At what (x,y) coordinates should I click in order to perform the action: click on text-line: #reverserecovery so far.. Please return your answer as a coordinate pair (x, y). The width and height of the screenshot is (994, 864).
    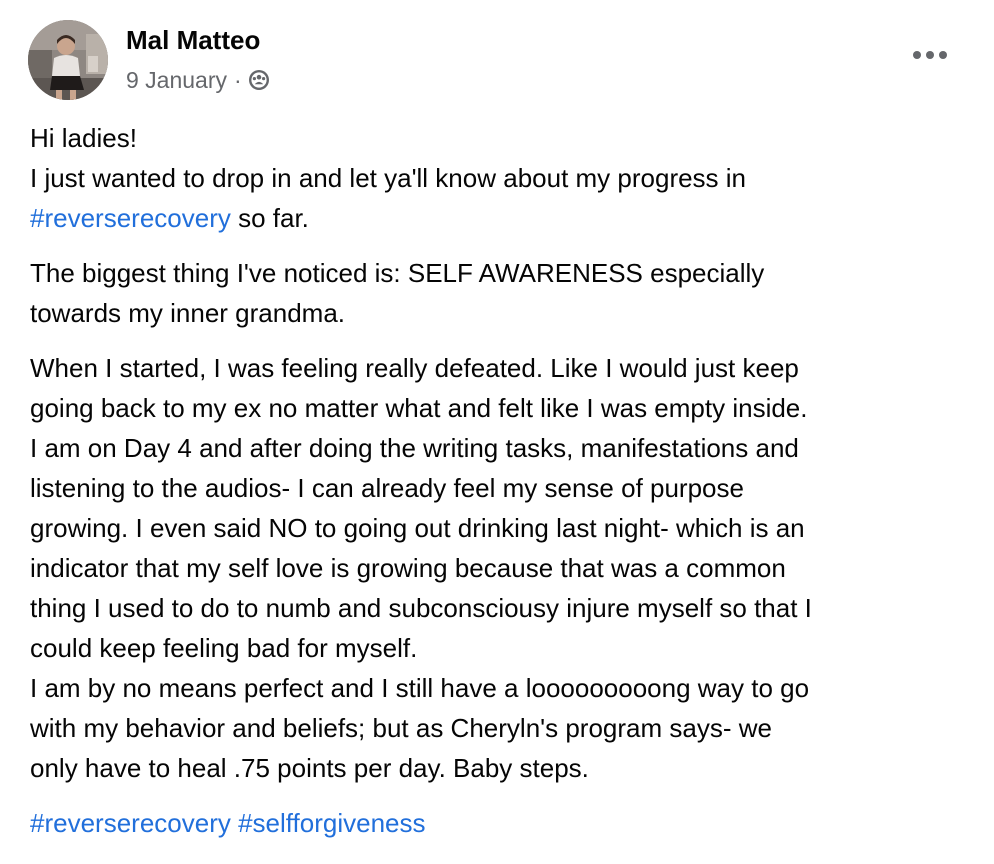
    Looking at the image, I should click on (500, 218).